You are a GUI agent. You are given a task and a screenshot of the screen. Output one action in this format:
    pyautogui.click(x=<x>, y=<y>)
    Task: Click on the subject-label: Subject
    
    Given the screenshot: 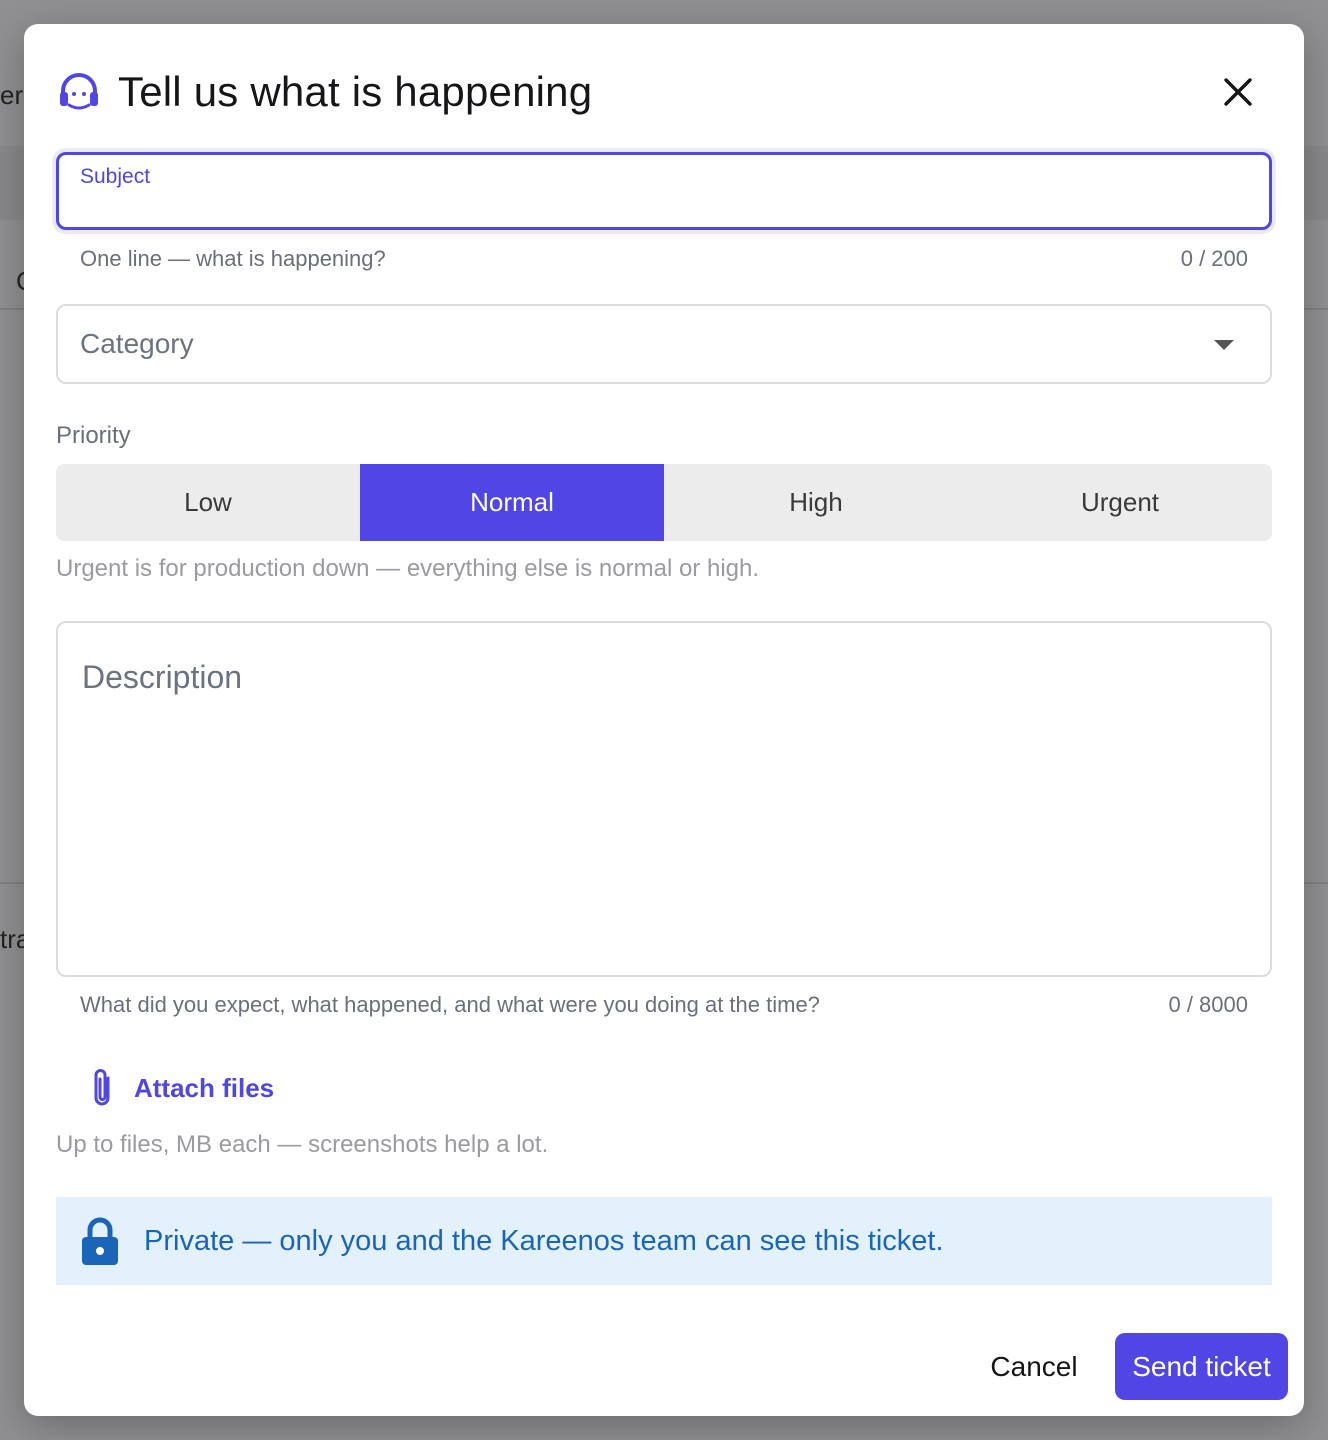 What is the action you would take?
    pyautogui.click(x=115, y=176)
    